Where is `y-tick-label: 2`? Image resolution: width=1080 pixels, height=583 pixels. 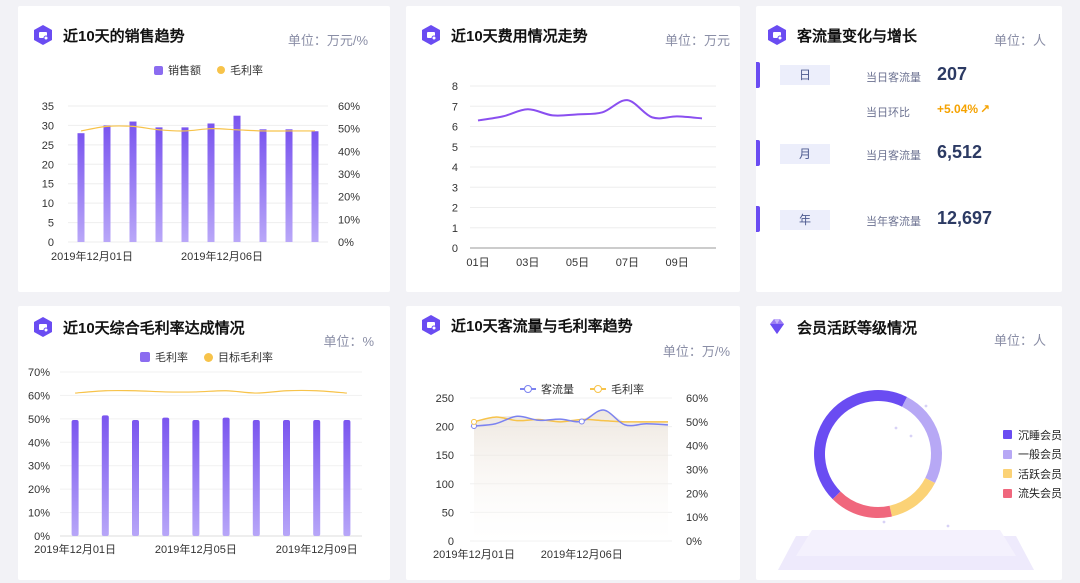
y-tick-label: 2 is located at coordinates (455, 209).